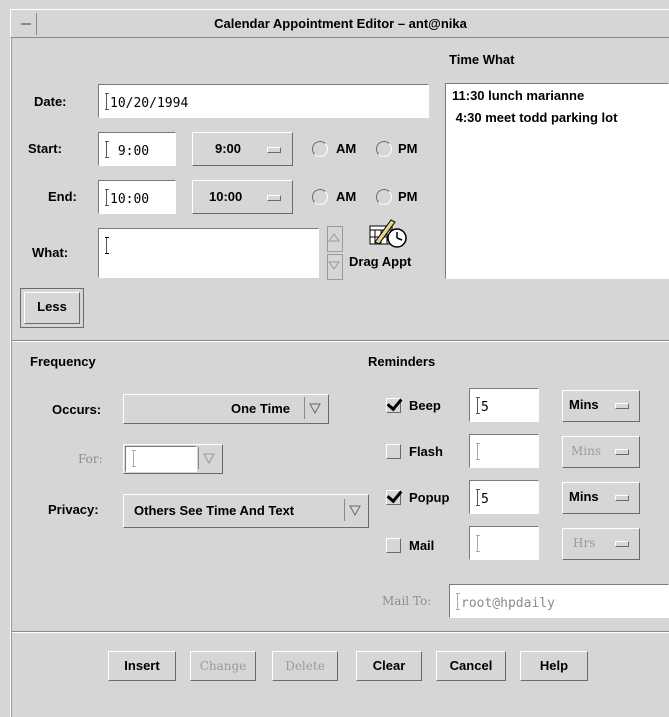 This screenshot has width=669, height=717. I want to click on what-scrollbar, so click(335, 253).